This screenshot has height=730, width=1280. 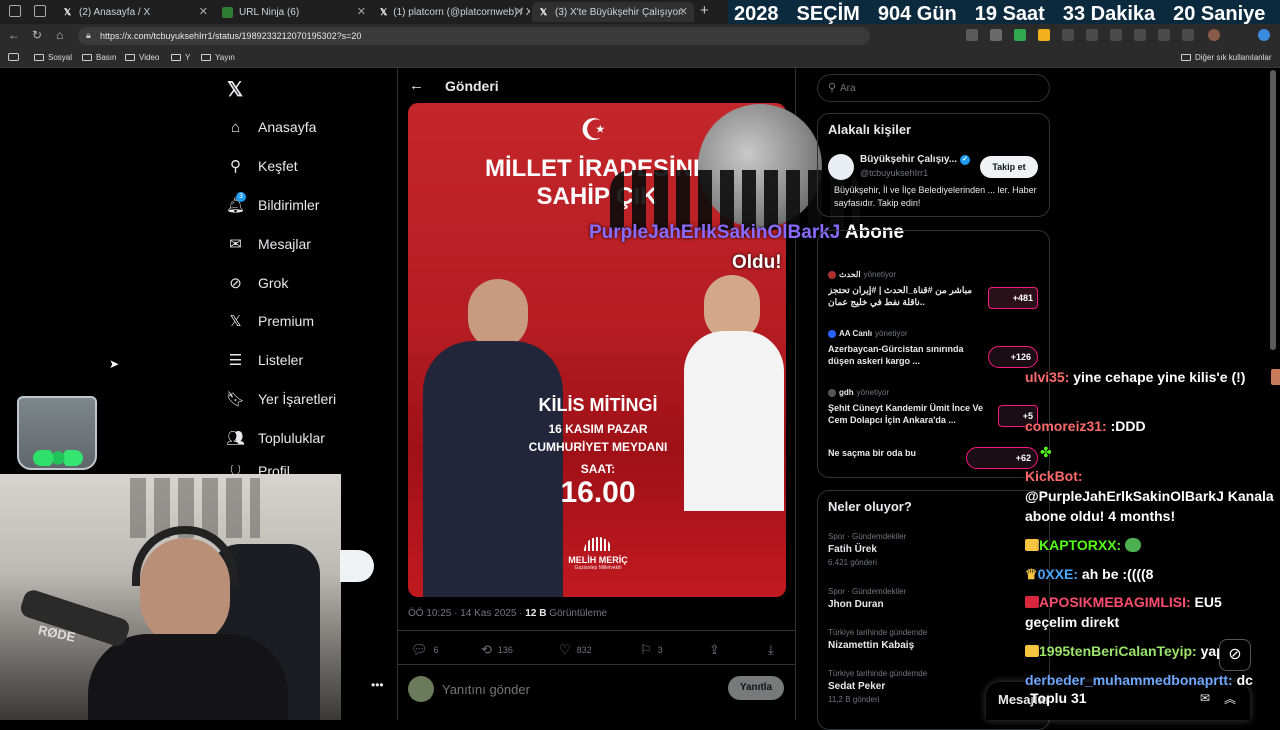 What do you see at coordinates (472, 86) in the screenshot?
I see `page-title: Gönderi` at bounding box center [472, 86].